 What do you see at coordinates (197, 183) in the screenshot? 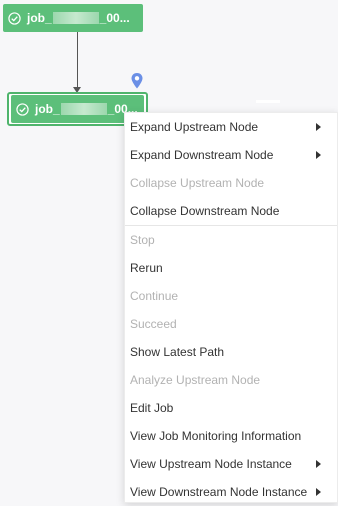
I see `menu-item-label: Collapse Upstream Node` at bounding box center [197, 183].